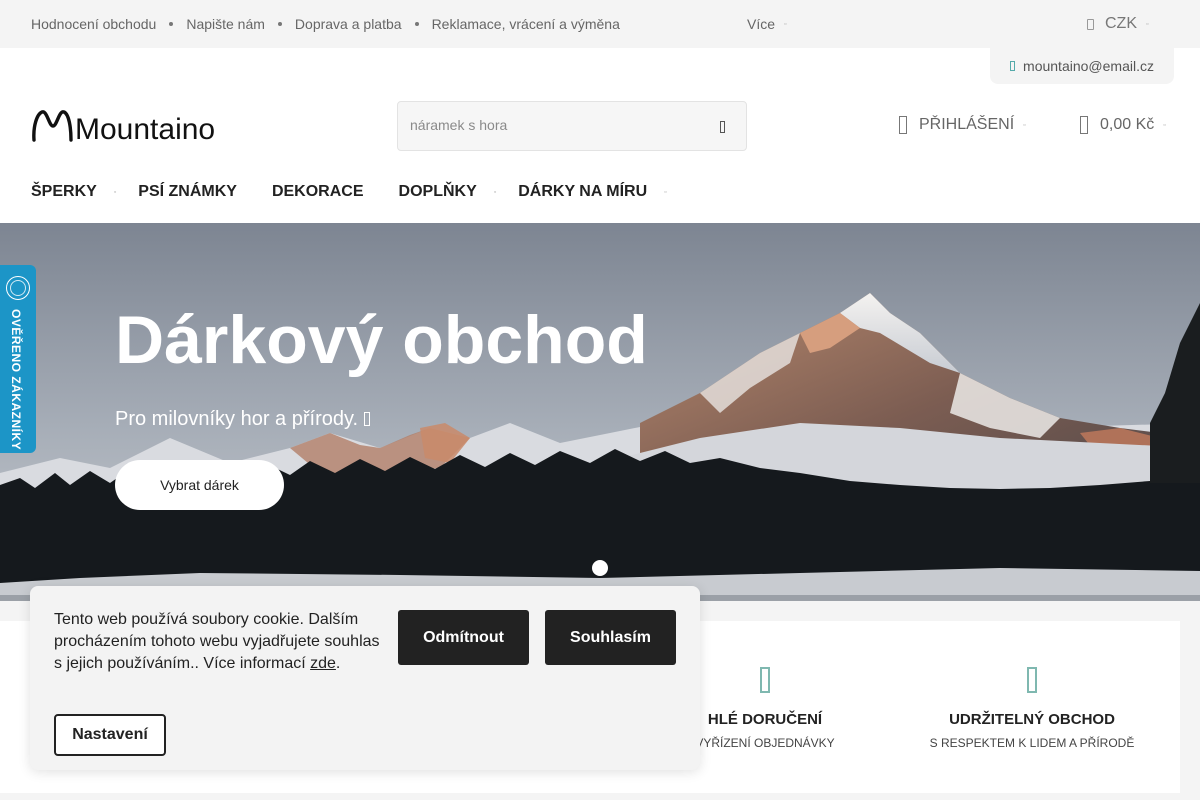  What do you see at coordinates (366, 419) in the screenshot?
I see `arrow-right-icon` at bounding box center [366, 419].